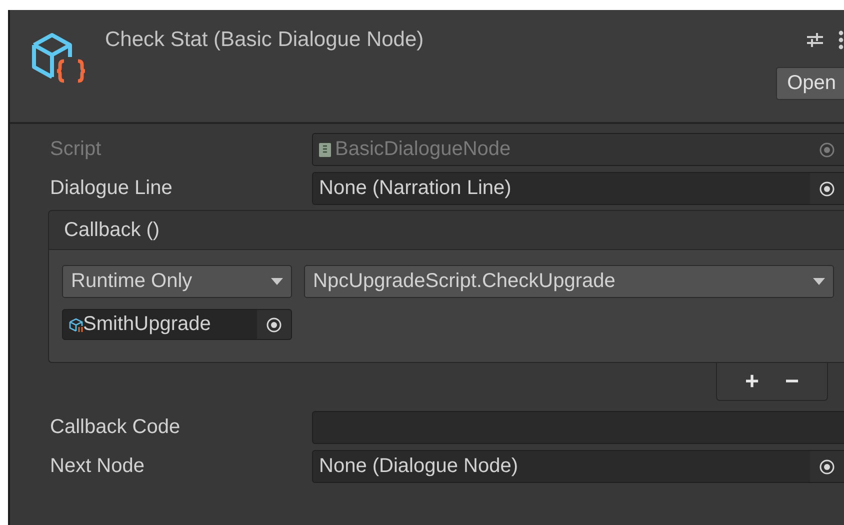 Image resolution: width=844 pixels, height=525 pixels. I want to click on field-label: Script, so click(75, 149).